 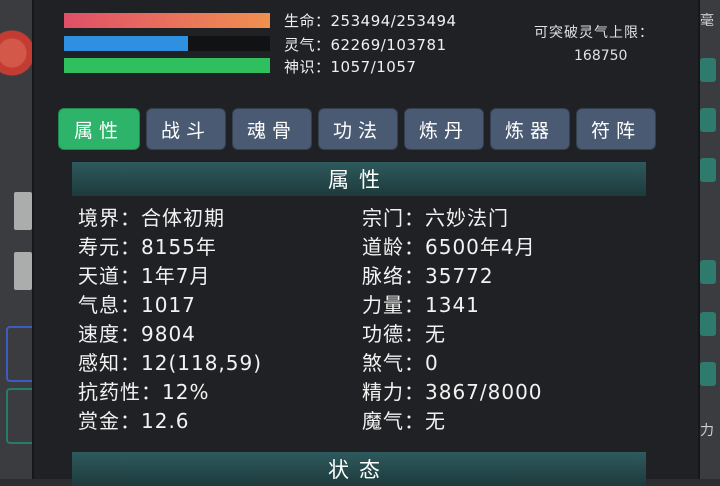 What do you see at coordinates (137, 334) in the screenshot?
I see `attr-speed: 速度：9804` at bounding box center [137, 334].